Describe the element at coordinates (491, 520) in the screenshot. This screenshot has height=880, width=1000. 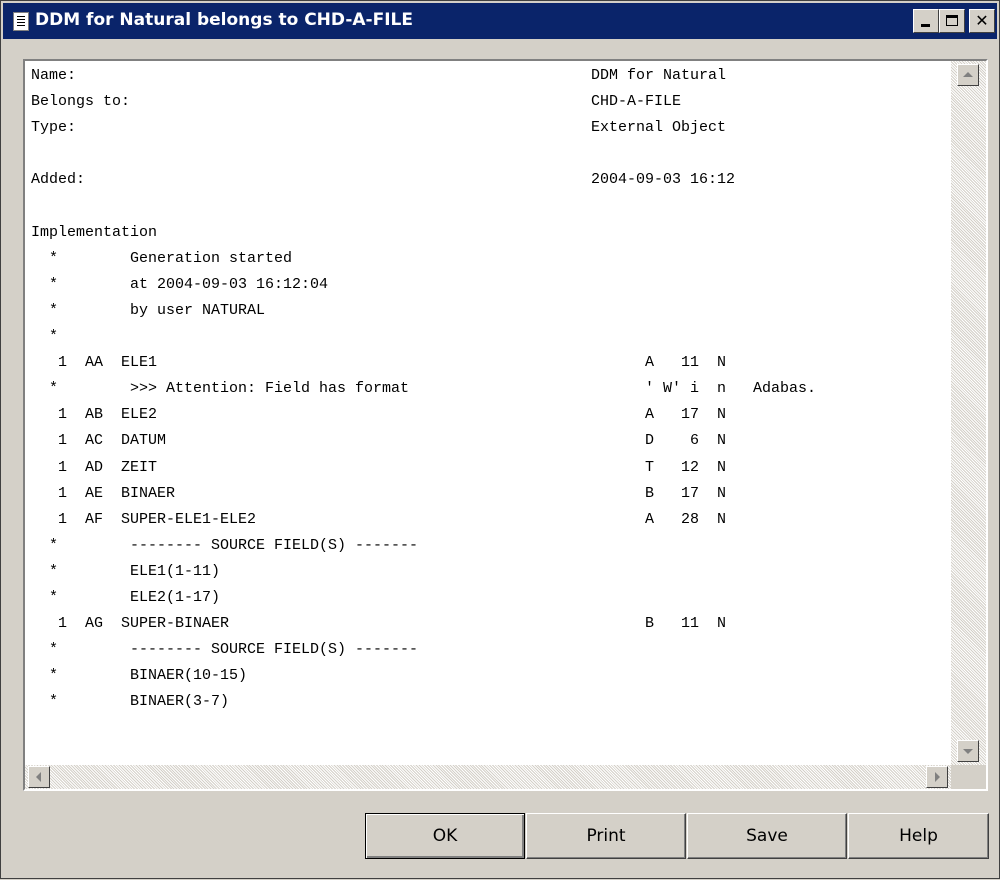
I see `content-line: 1 AF SUPER-ELE1-ELE2 A 28 N` at that location.